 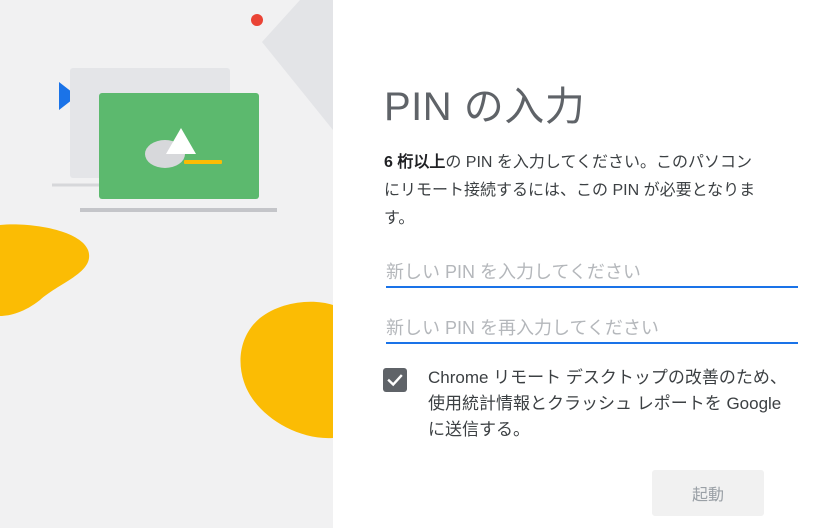 I want to click on right-yellow-blob, so click(x=286, y=370).